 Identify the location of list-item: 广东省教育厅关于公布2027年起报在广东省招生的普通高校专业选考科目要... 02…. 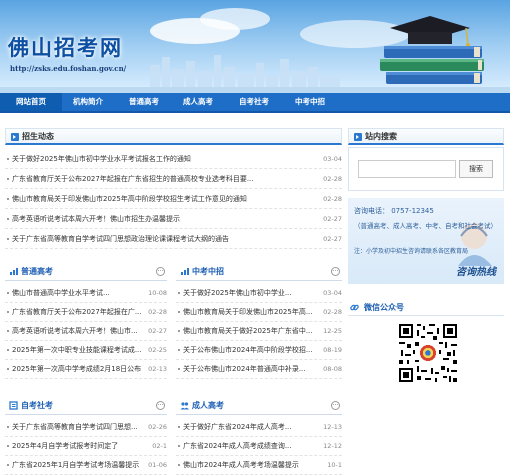
(173, 179).